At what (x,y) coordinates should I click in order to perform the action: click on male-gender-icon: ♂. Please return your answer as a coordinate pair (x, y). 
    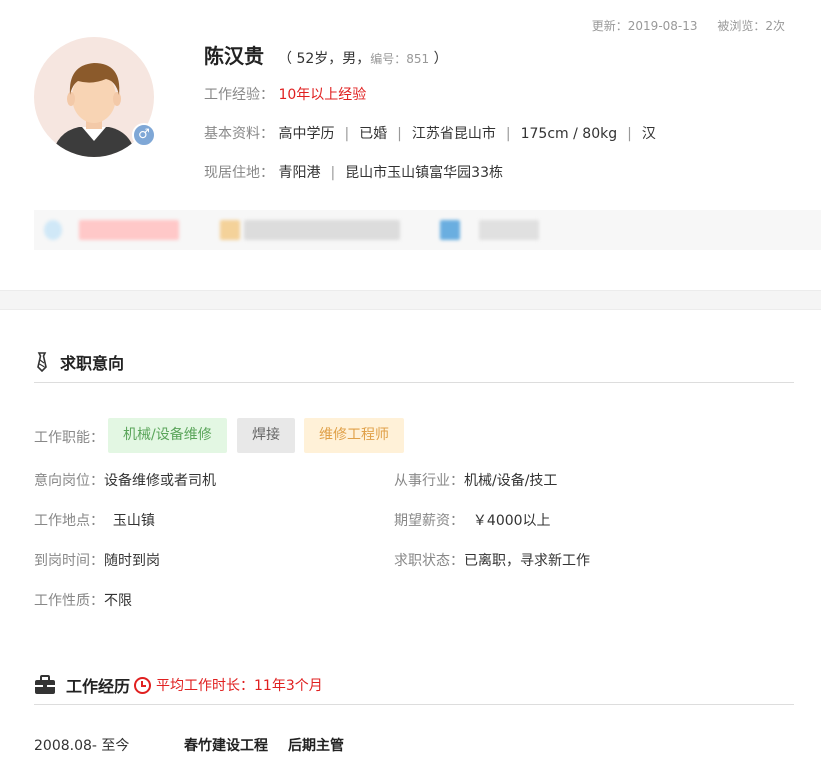
    Looking at the image, I should click on (144, 135).